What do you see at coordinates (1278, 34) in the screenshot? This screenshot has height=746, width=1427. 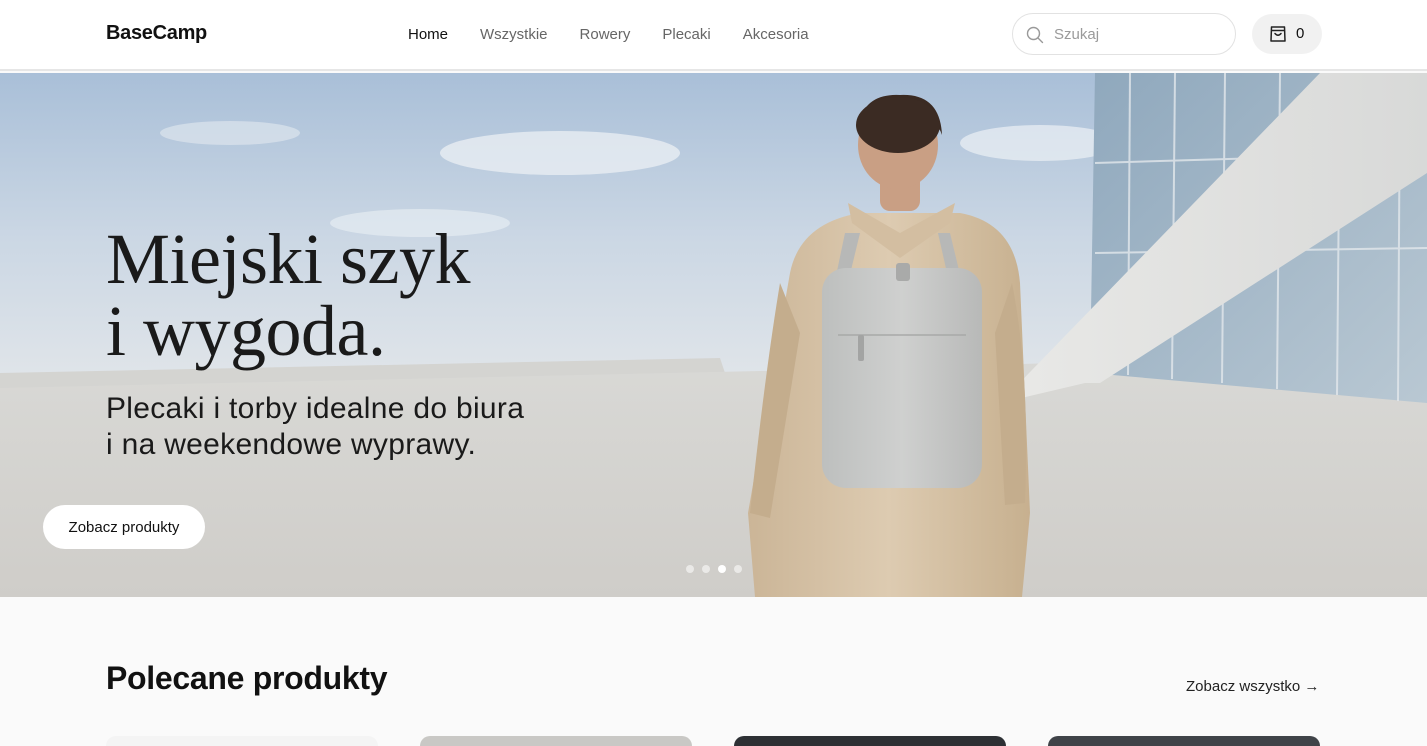 I see `shopping-bag-icon` at bounding box center [1278, 34].